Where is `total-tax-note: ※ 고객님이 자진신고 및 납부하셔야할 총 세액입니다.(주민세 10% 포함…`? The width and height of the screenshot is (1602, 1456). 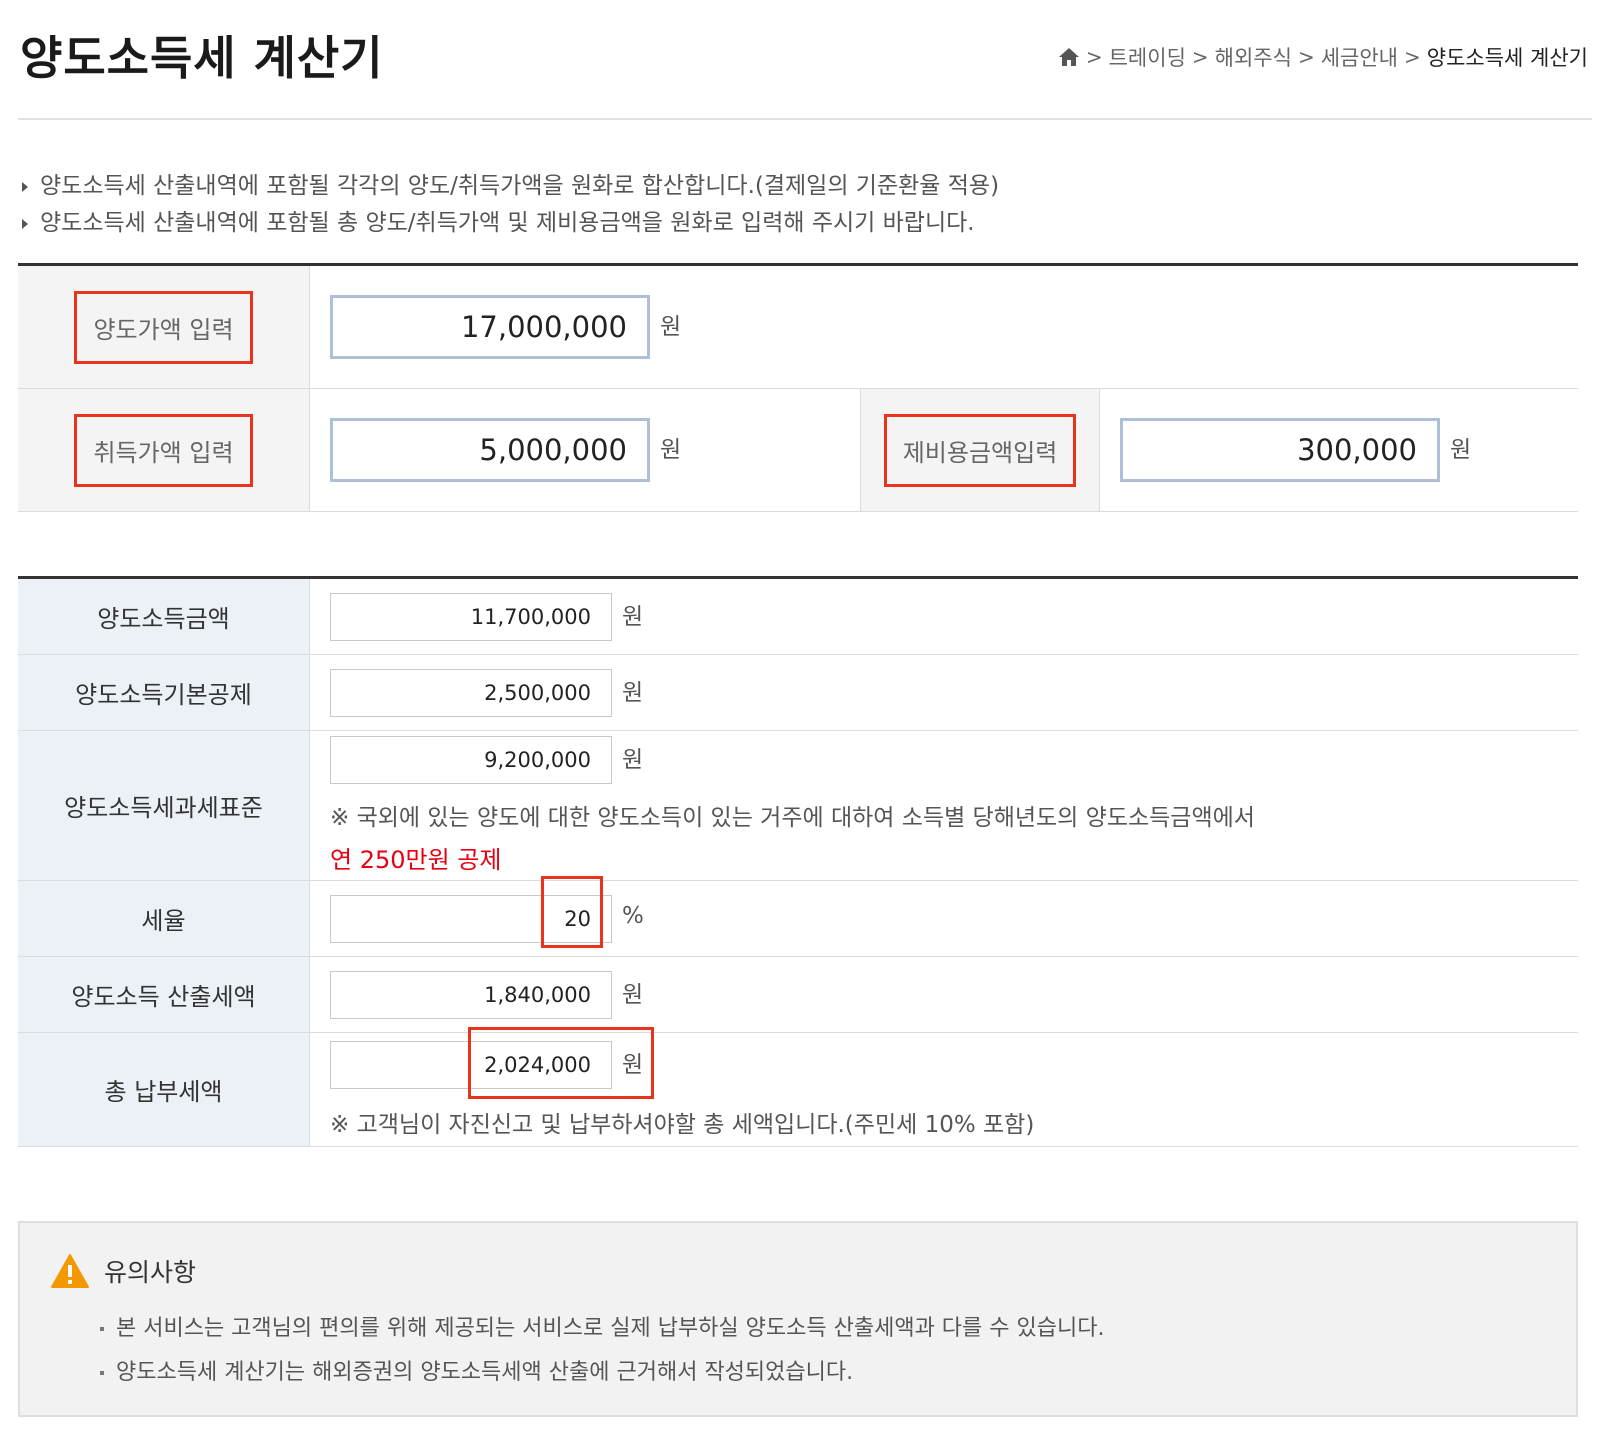
total-tax-note: ※ 고객님이 자진신고 및 납부하셔야할 총 세액입니다.(주민세 10% 포함… is located at coordinates (682, 1124).